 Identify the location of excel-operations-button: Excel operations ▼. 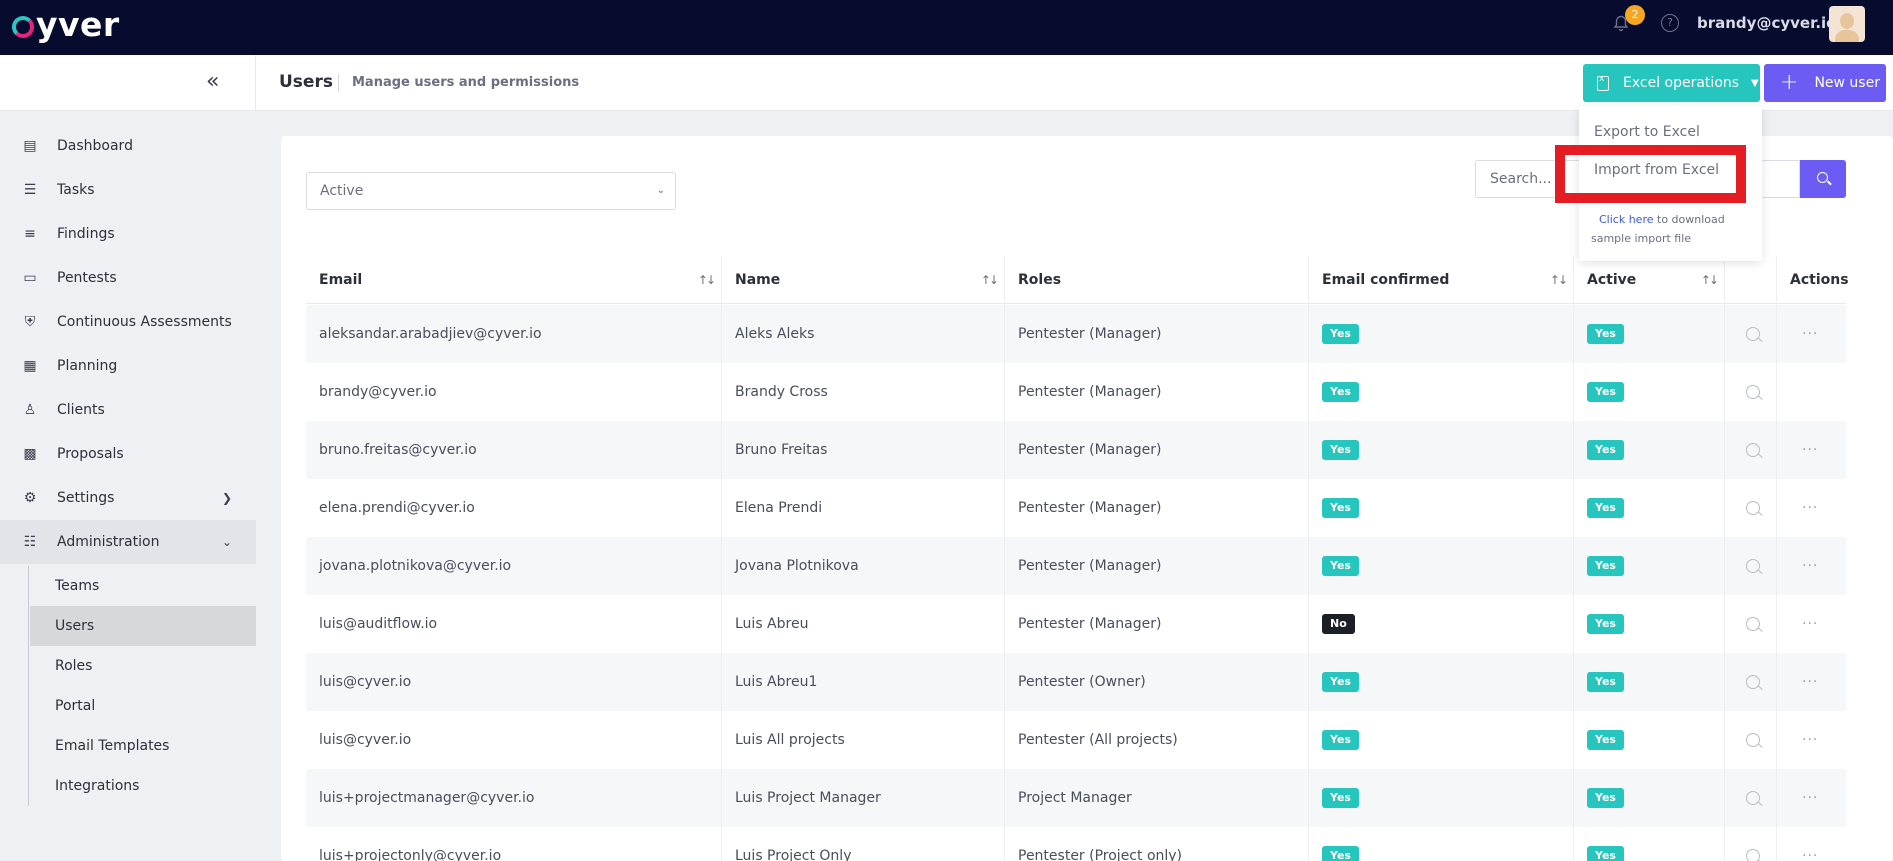
(1671, 83).